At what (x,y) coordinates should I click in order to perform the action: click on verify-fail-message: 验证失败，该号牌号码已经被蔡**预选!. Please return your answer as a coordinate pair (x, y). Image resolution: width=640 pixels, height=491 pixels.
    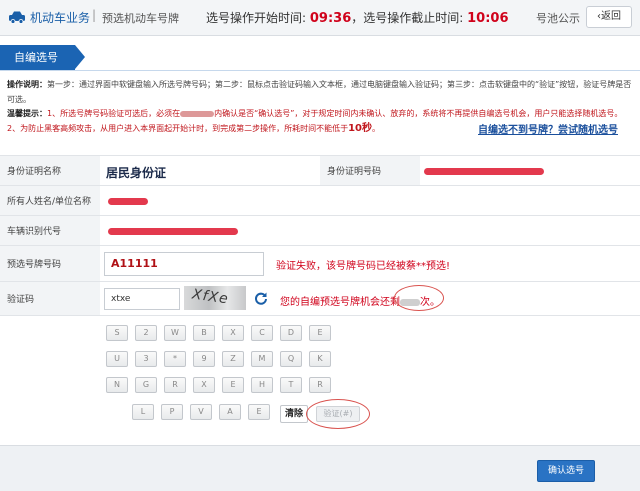
    Looking at the image, I should click on (363, 266).